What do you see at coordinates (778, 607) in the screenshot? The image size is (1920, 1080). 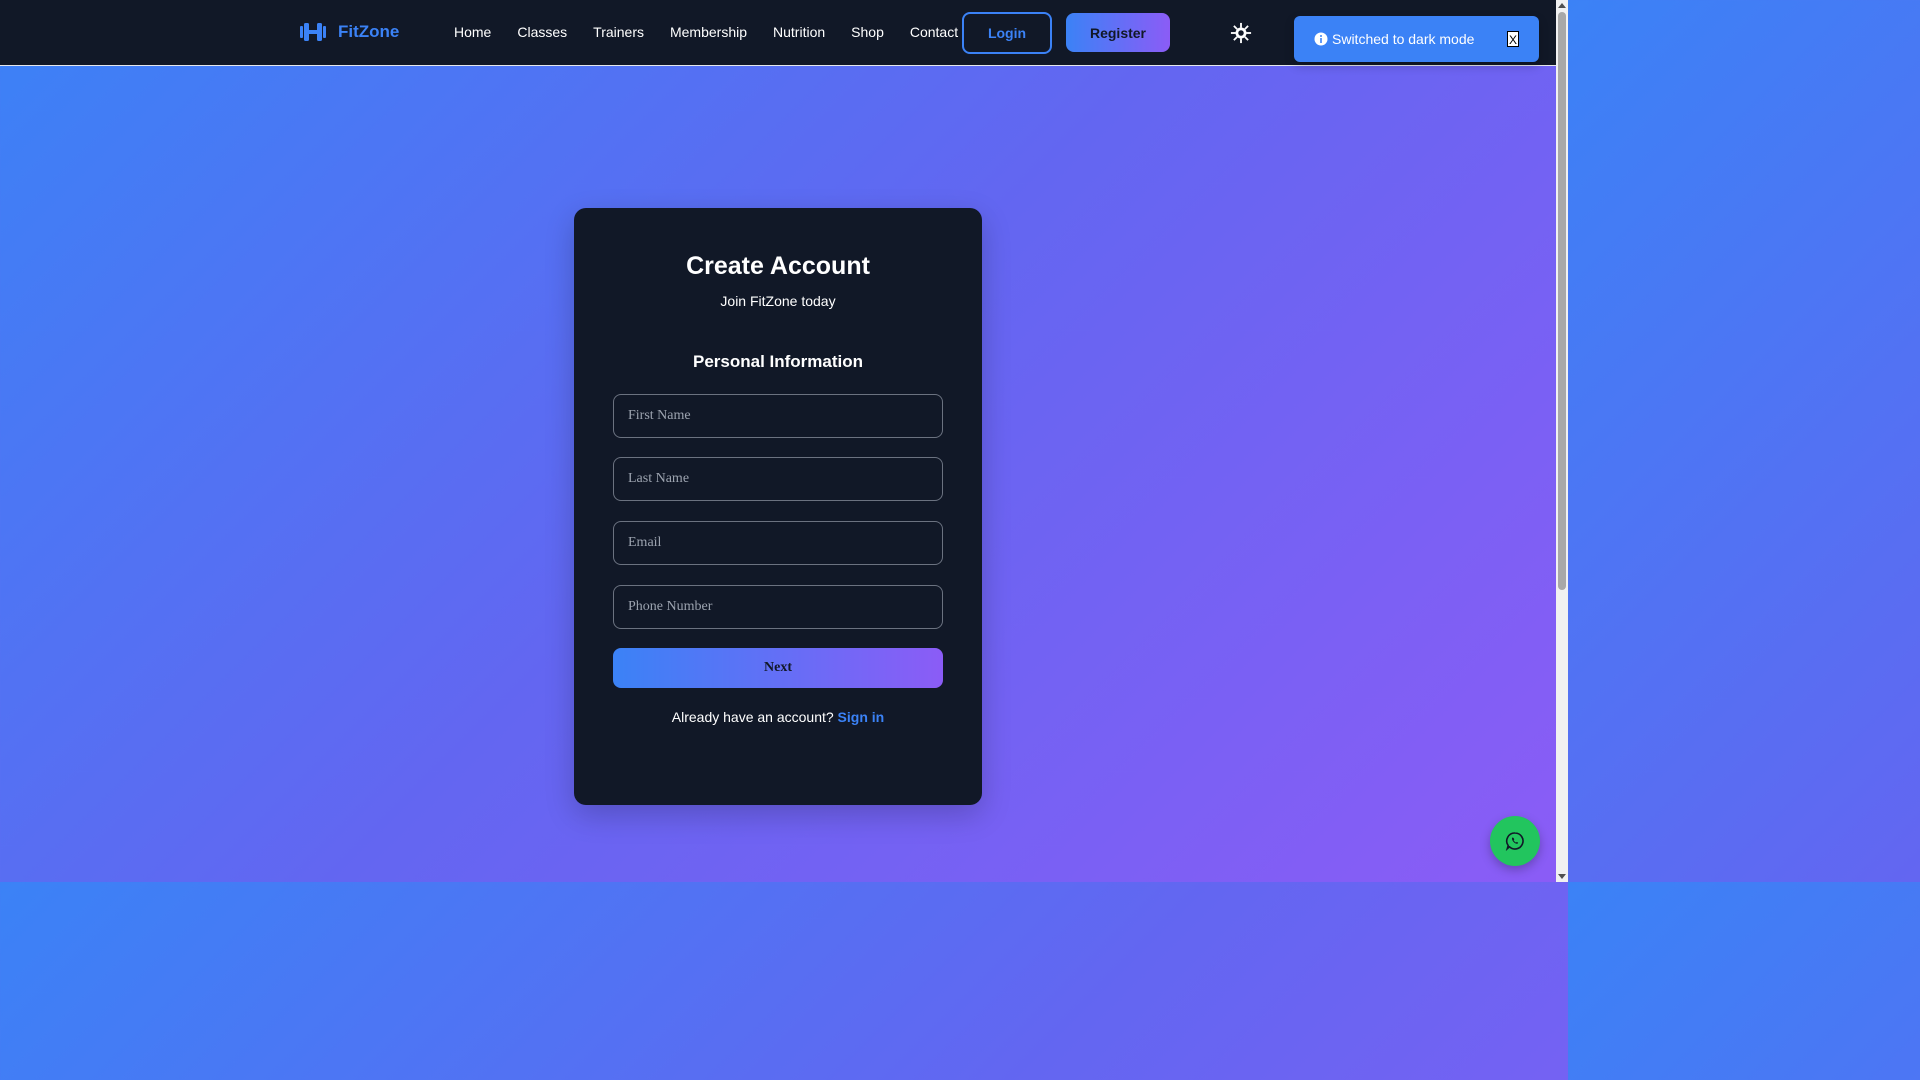 I see `phone-input` at bounding box center [778, 607].